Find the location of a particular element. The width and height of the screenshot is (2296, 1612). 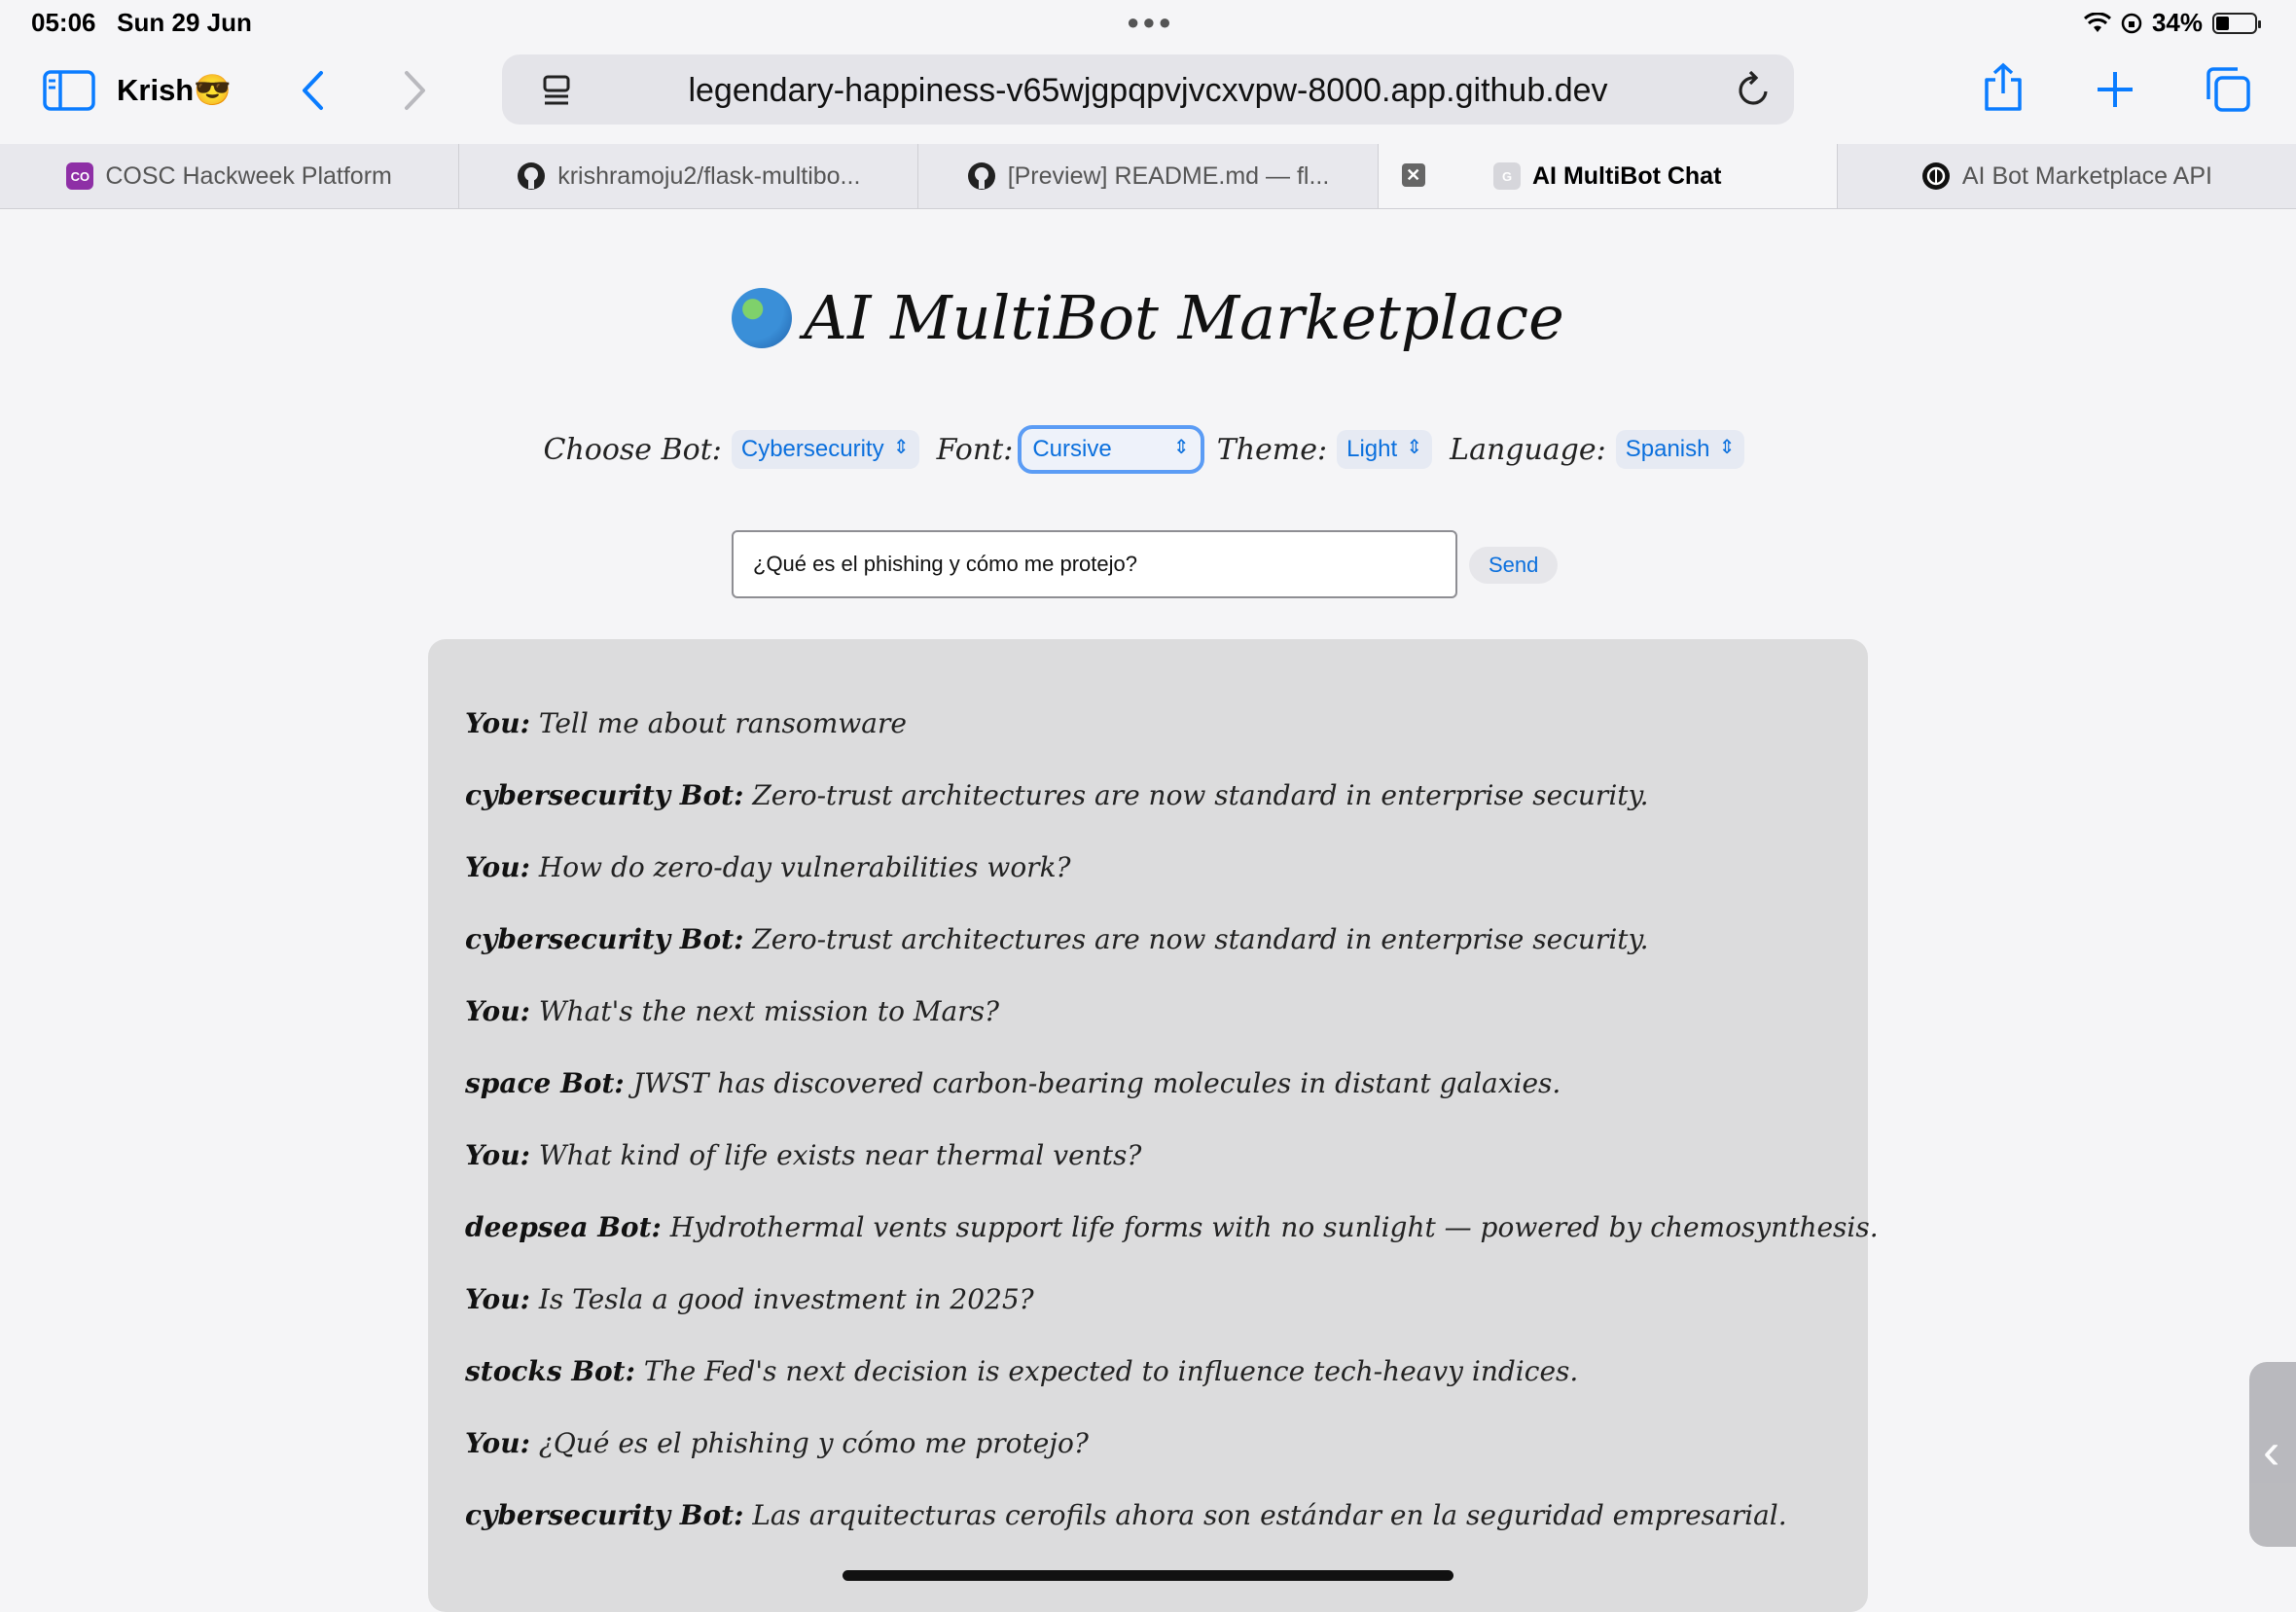

tab-bot-marketplace-api: AI Bot Marketplace API is located at coordinates (2067, 176).